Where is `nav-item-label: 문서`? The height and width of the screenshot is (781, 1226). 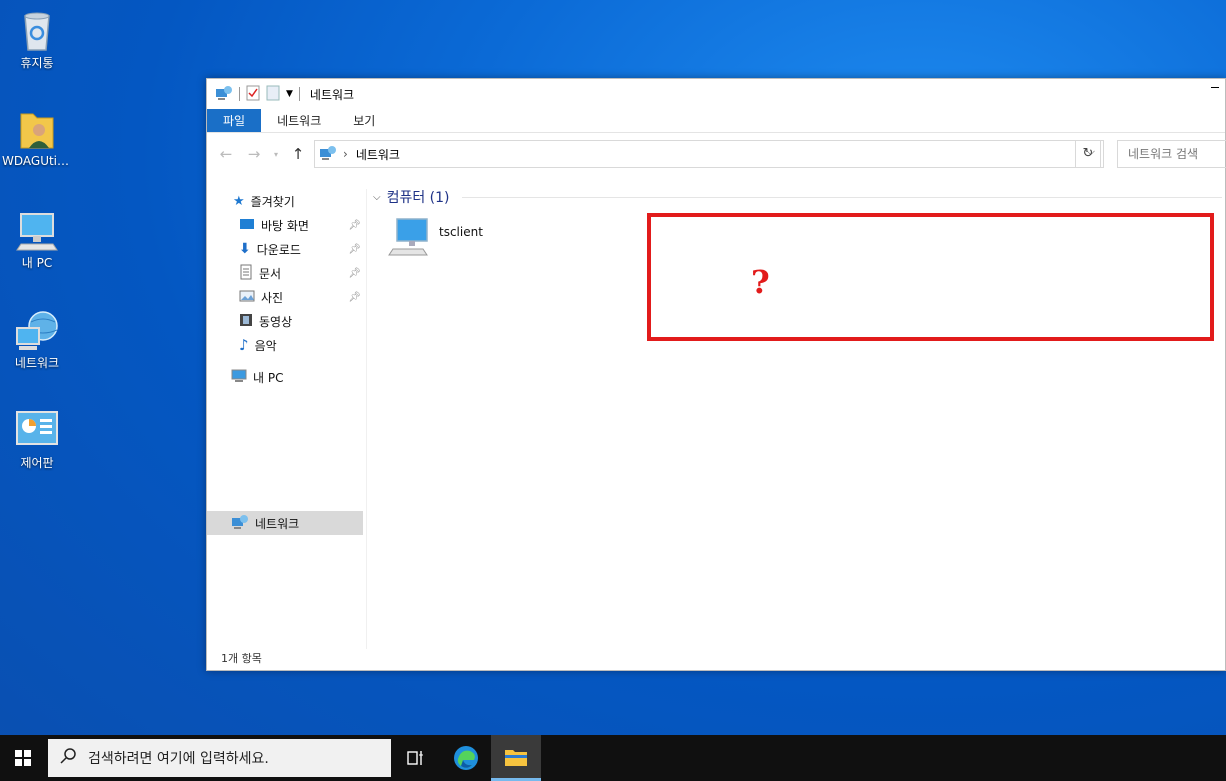
nav-item-label: 문서 is located at coordinates (270, 273).